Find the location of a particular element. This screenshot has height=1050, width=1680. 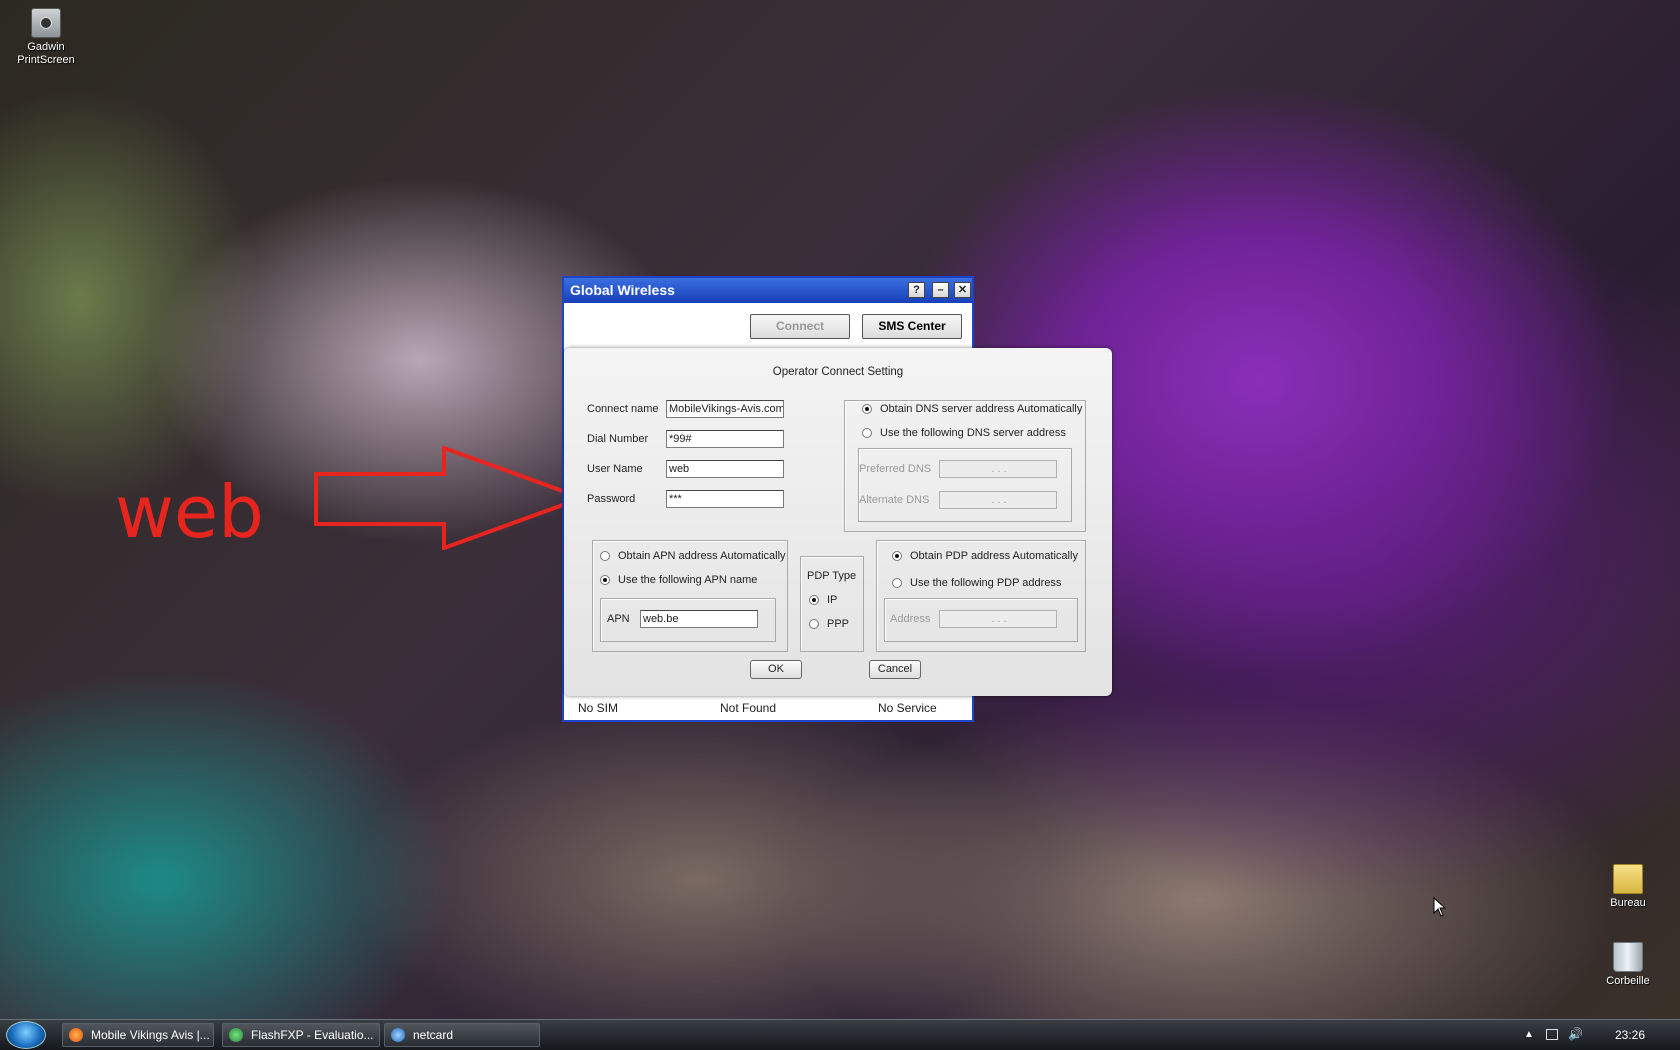

alternate-dns-input: . . . is located at coordinates (998, 500).